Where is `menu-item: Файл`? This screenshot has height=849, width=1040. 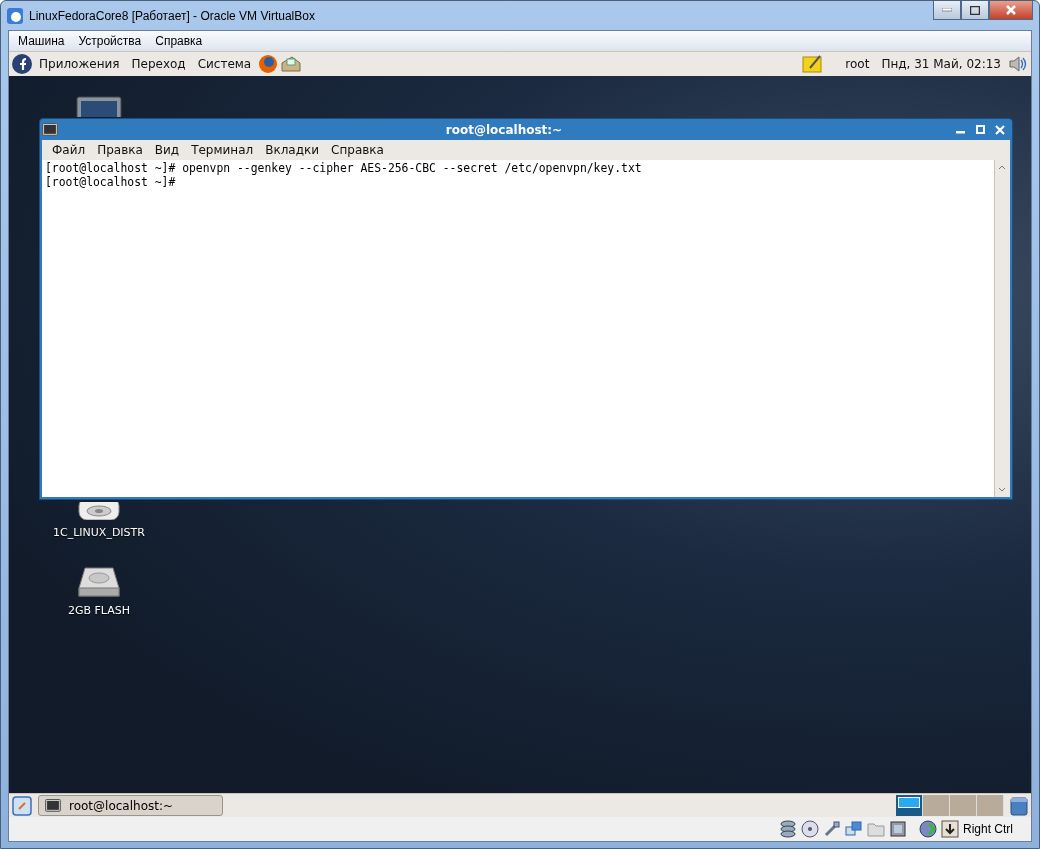 menu-item: Файл is located at coordinates (69, 150).